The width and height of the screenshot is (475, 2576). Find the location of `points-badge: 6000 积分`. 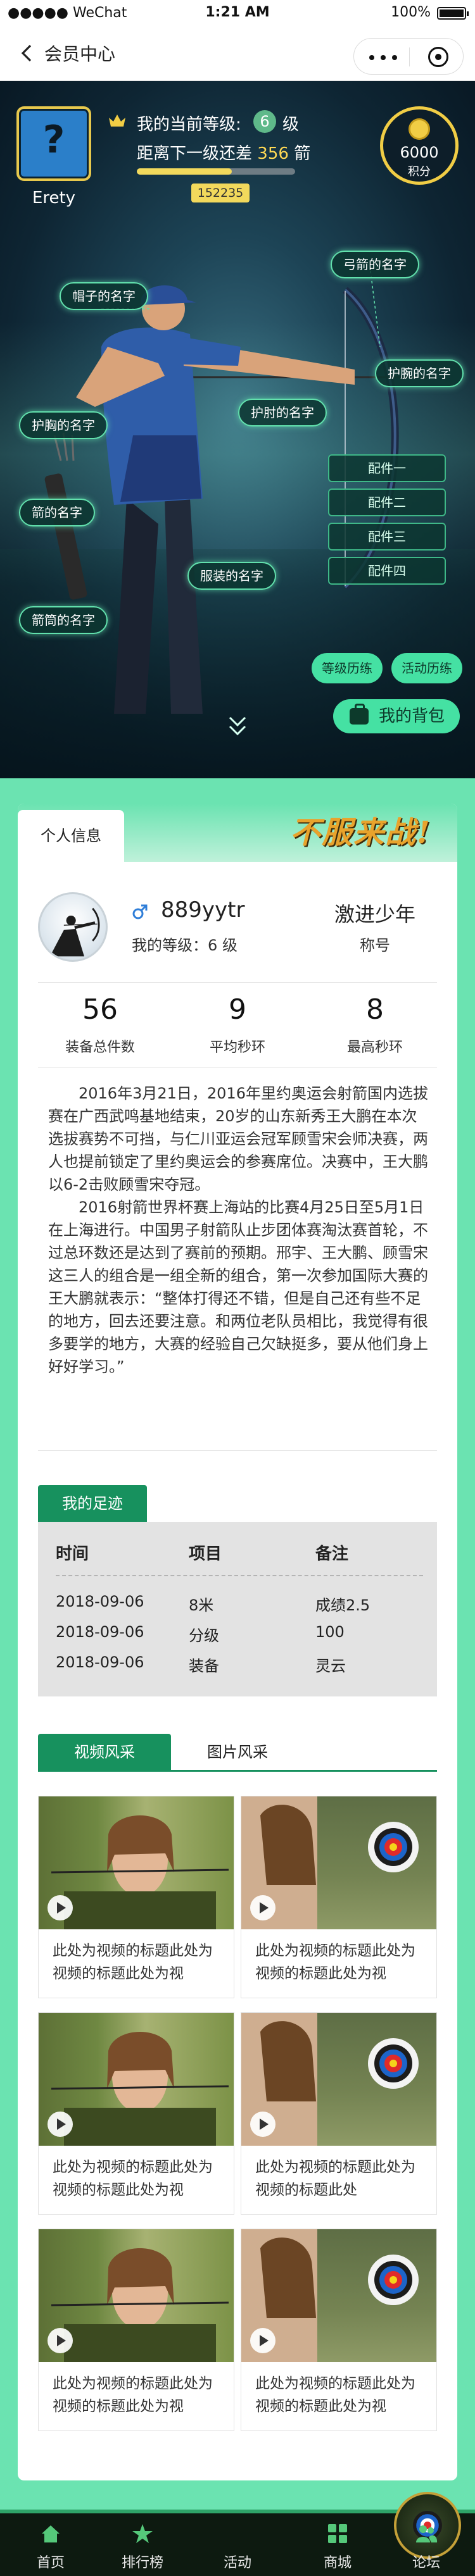

points-badge: 6000 积分 is located at coordinates (419, 145).